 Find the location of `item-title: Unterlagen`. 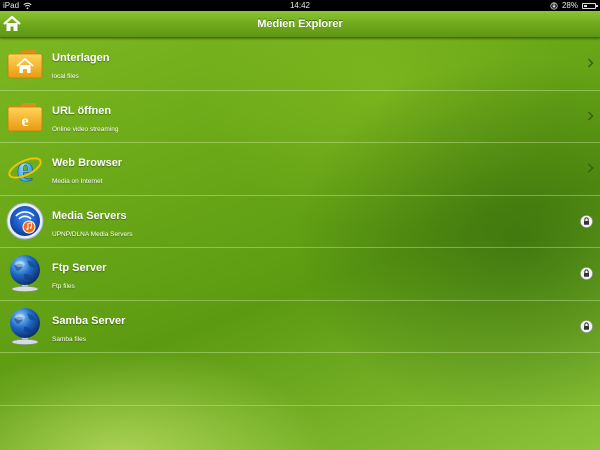

item-title: Unterlagen is located at coordinates (81, 58).